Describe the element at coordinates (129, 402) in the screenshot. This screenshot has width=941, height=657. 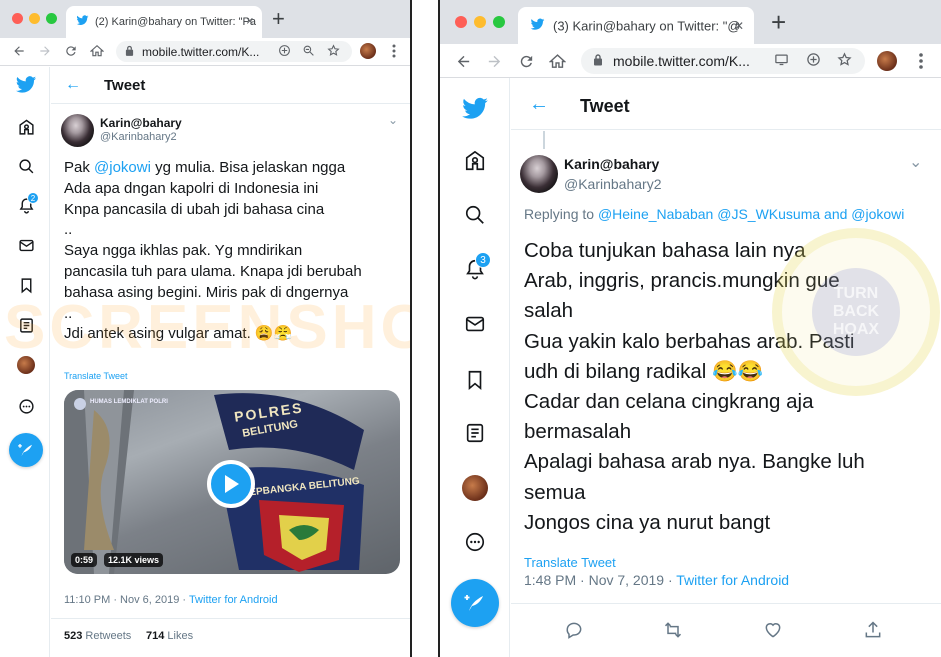
I see `video-caption: HUMAS LEMDIKLAT POLRI` at that location.